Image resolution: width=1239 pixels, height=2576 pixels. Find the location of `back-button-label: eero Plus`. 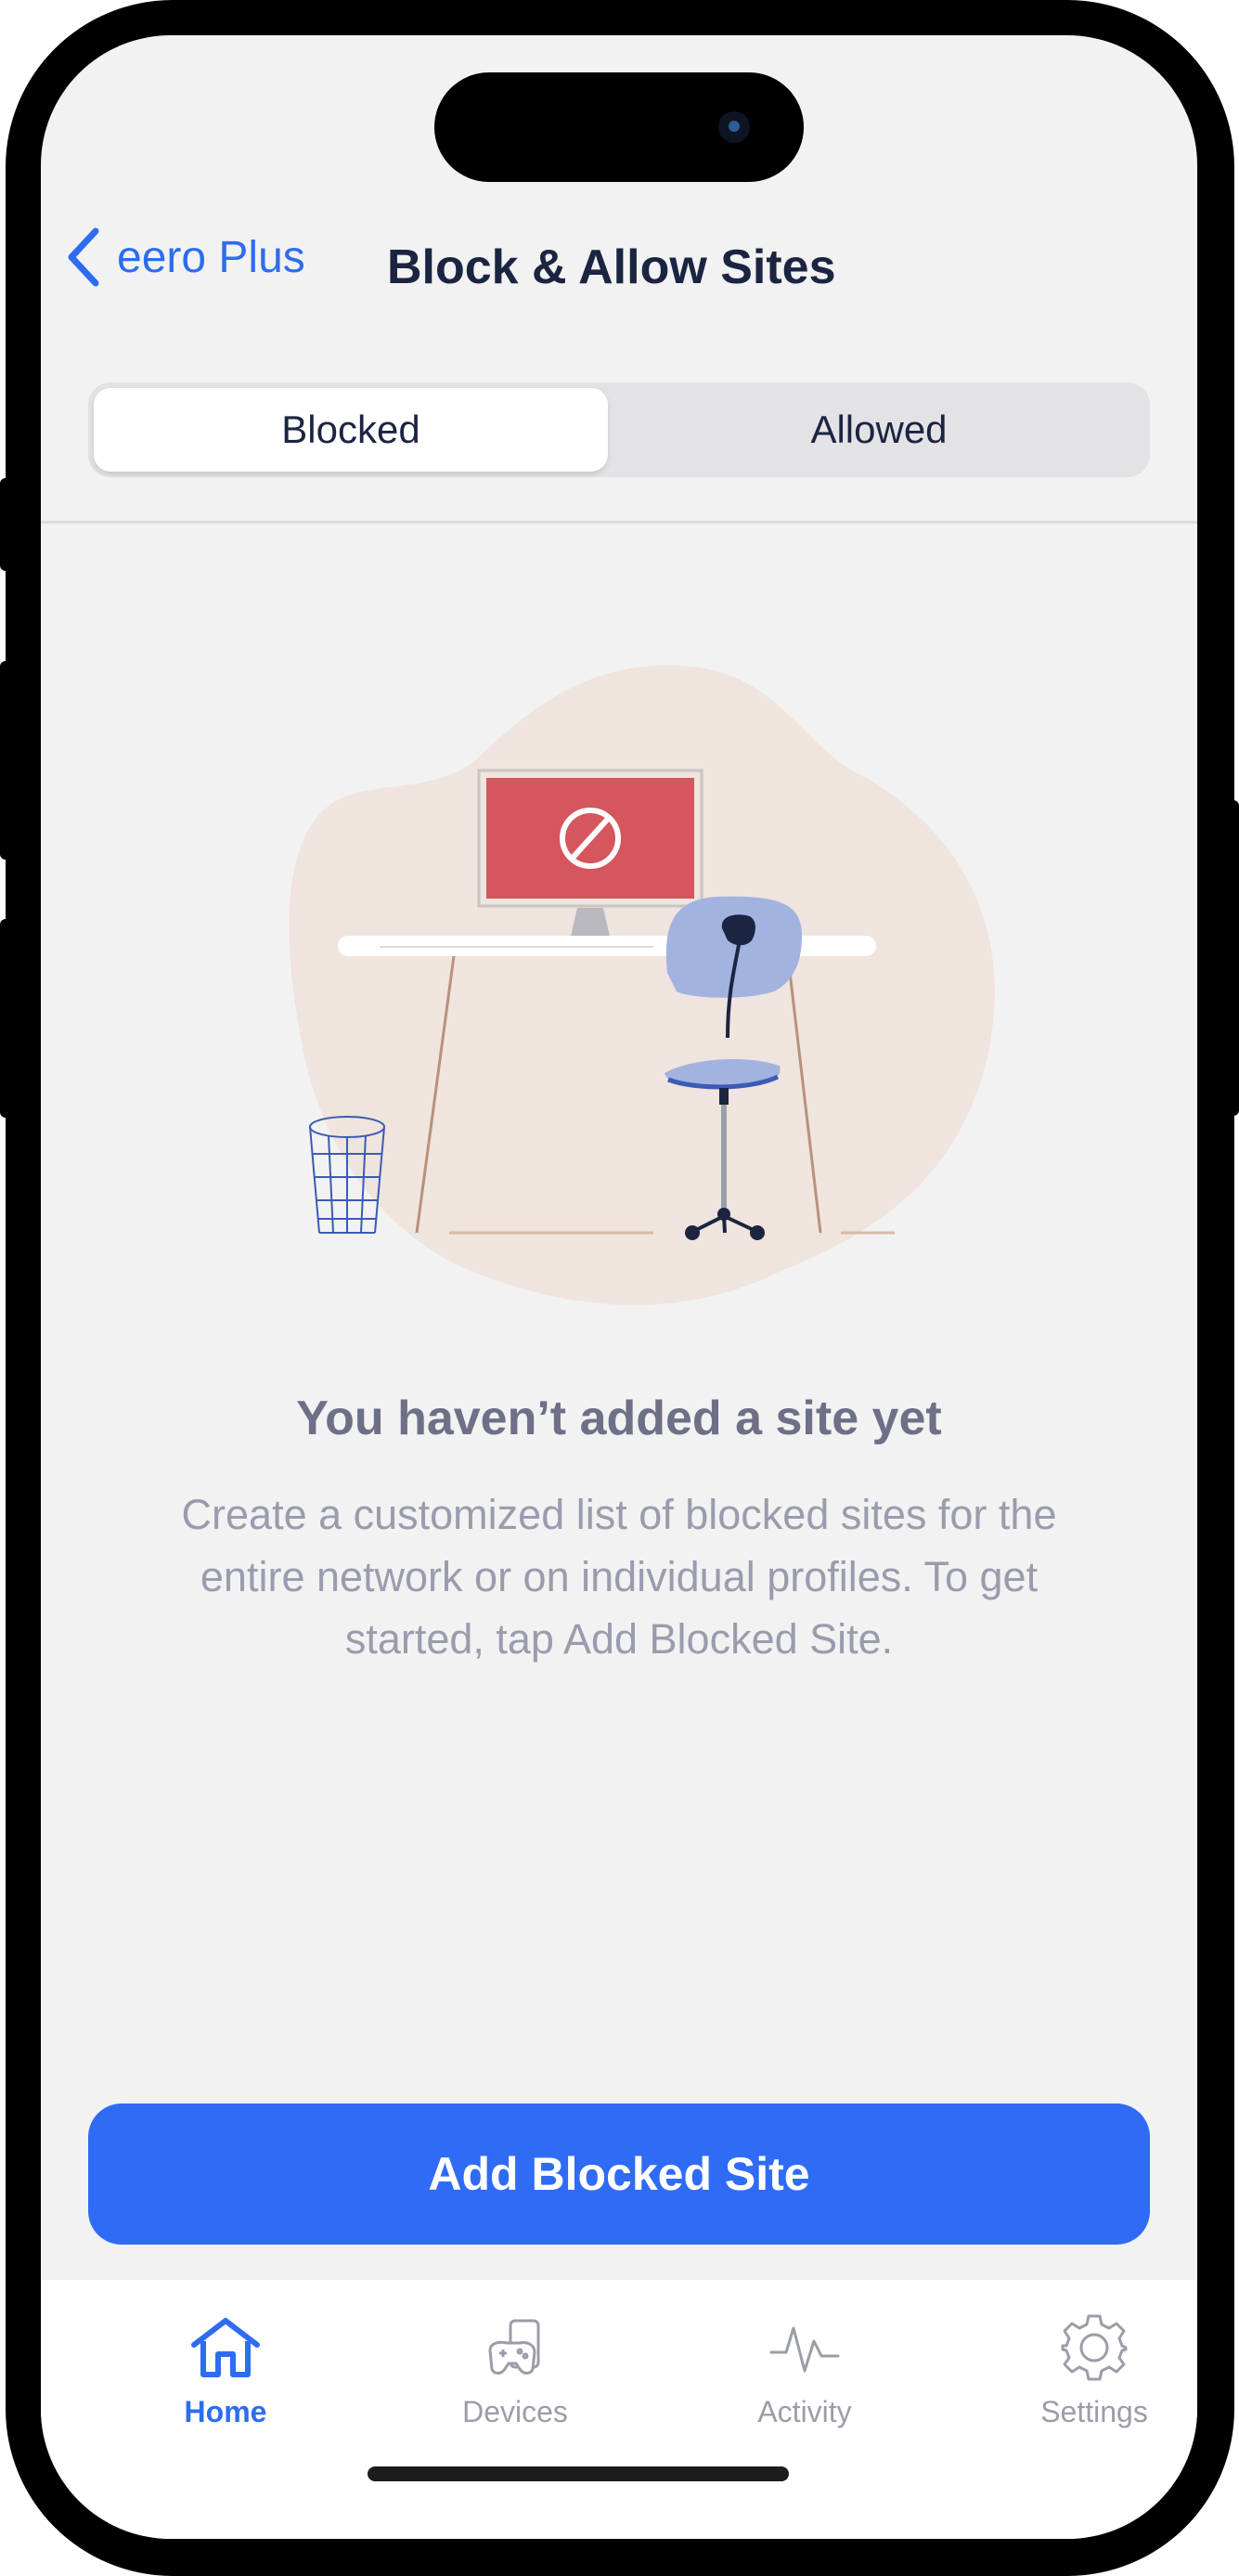

back-button-label: eero Plus is located at coordinates (211, 257).